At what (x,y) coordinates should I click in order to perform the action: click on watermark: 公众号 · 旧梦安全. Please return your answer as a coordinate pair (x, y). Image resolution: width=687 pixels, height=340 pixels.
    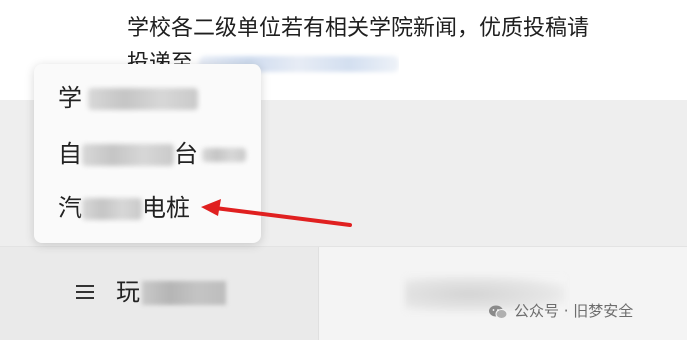
    Looking at the image, I should click on (560, 311).